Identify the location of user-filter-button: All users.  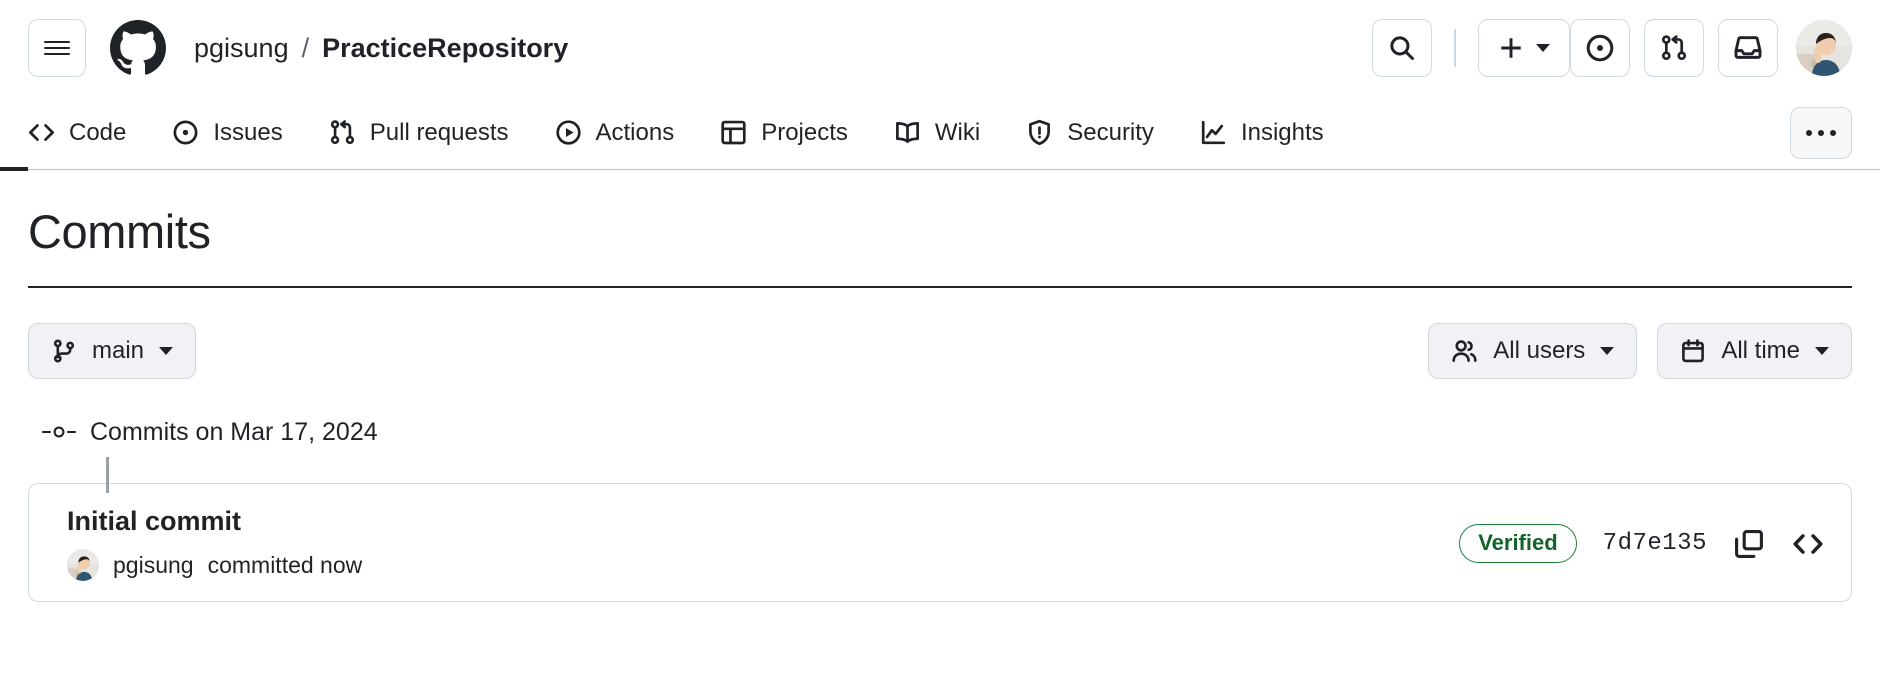
(1533, 351).